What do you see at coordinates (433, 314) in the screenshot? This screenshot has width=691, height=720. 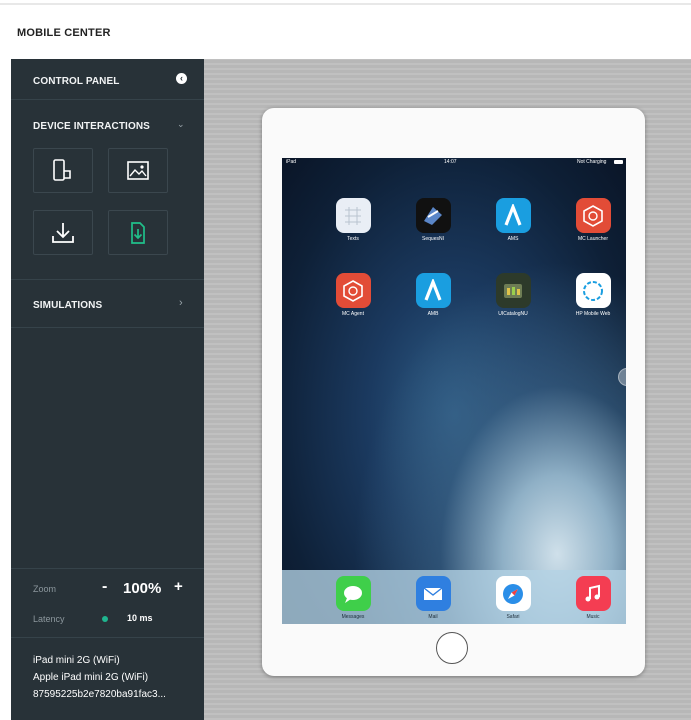 I see `app-label: AMB` at bounding box center [433, 314].